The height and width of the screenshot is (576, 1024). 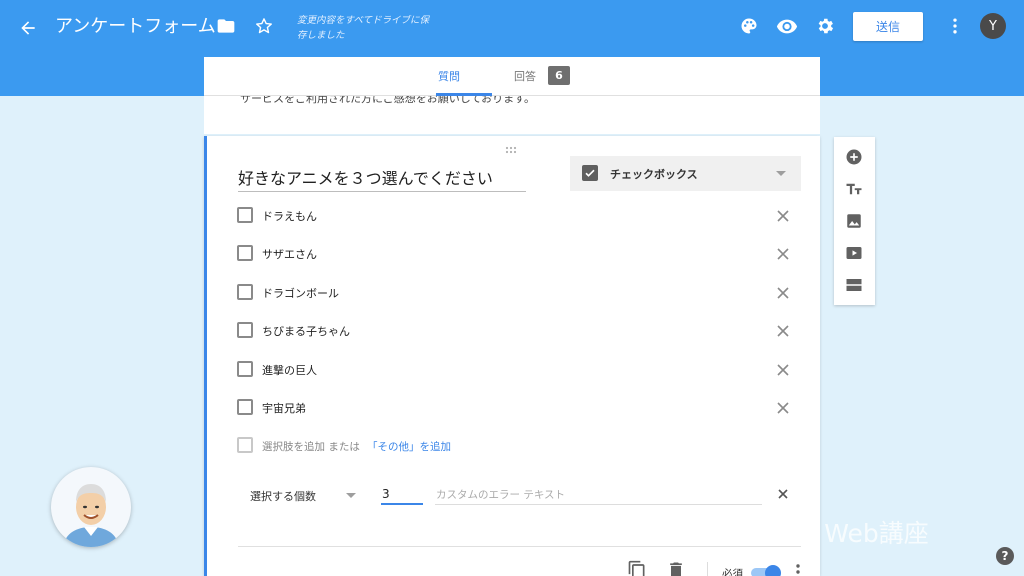 I want to click on option-row: サザエさん, so click(x=517, y=254).